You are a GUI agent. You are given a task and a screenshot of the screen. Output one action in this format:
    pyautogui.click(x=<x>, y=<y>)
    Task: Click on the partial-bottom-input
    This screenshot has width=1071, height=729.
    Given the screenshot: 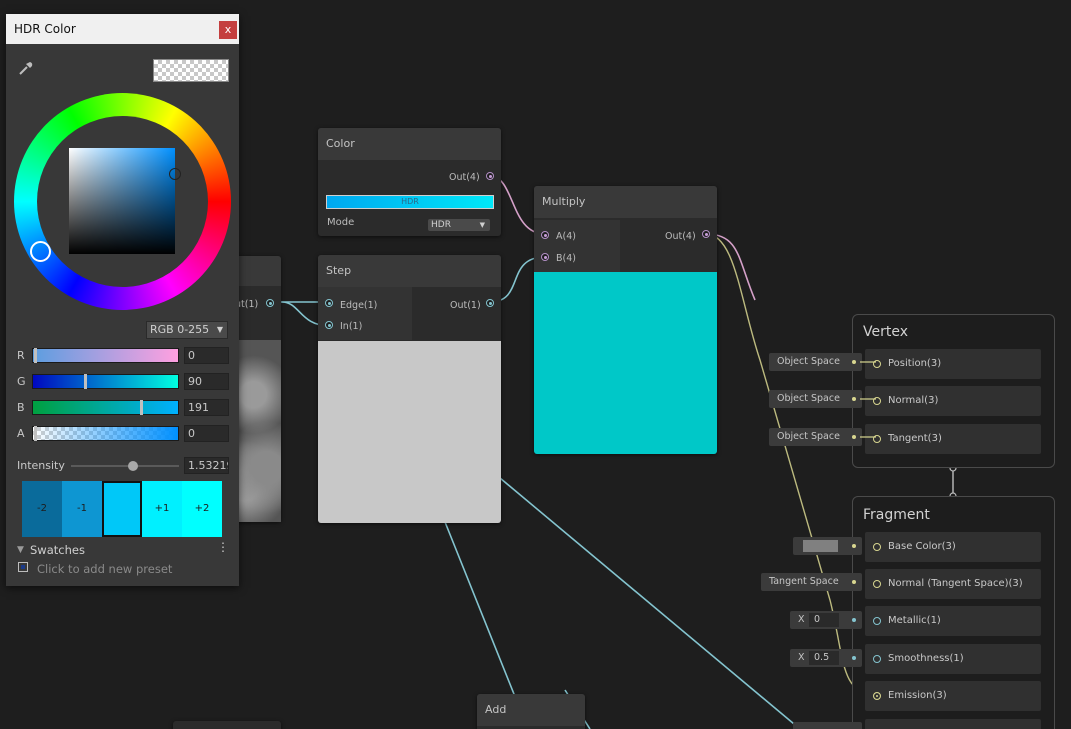 What is the action you would take?
    pyautogui.click(x=827, y=725)
    